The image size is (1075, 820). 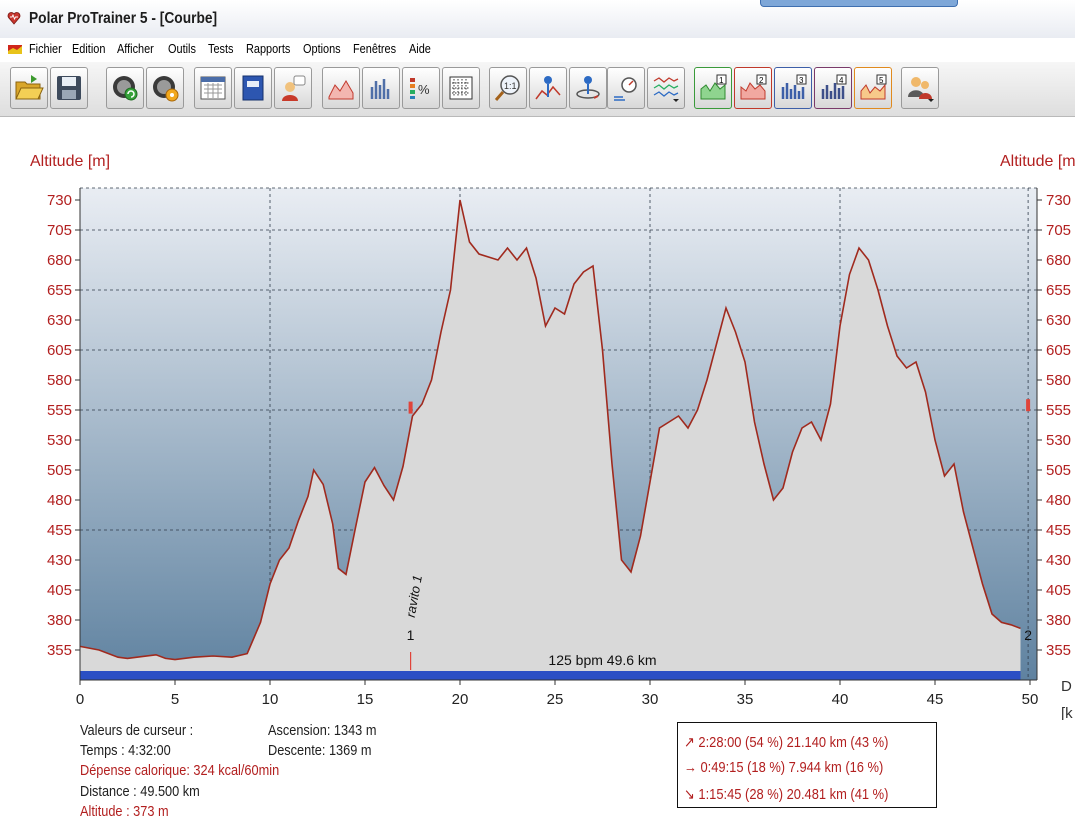 I want to click on x-tick-label: 25, so click(x=555, y=699).